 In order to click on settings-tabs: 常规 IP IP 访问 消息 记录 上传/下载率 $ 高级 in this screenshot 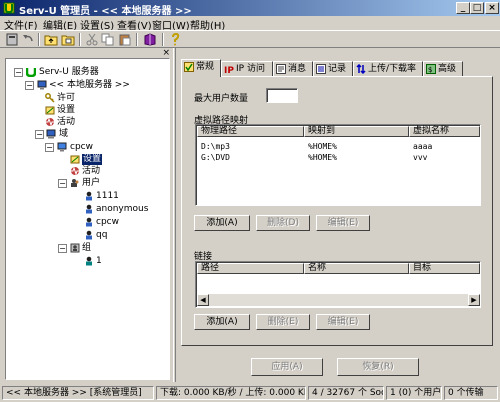, I will do `click(337, 68)`.